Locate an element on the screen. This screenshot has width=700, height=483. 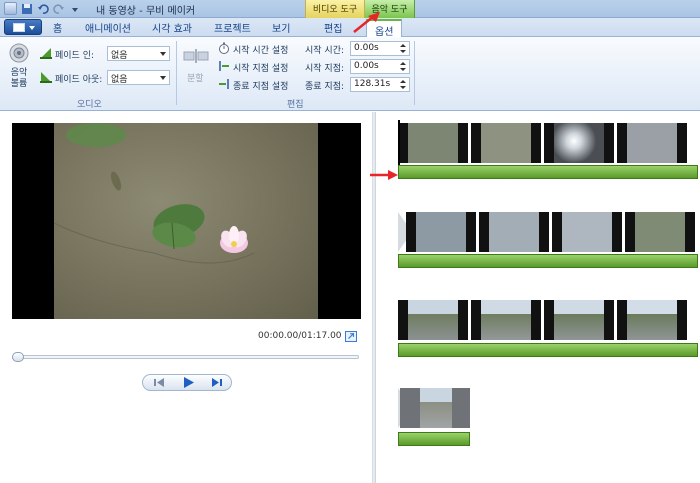
tab-animations: 애니메이션 is located at coordinates (108, 27).